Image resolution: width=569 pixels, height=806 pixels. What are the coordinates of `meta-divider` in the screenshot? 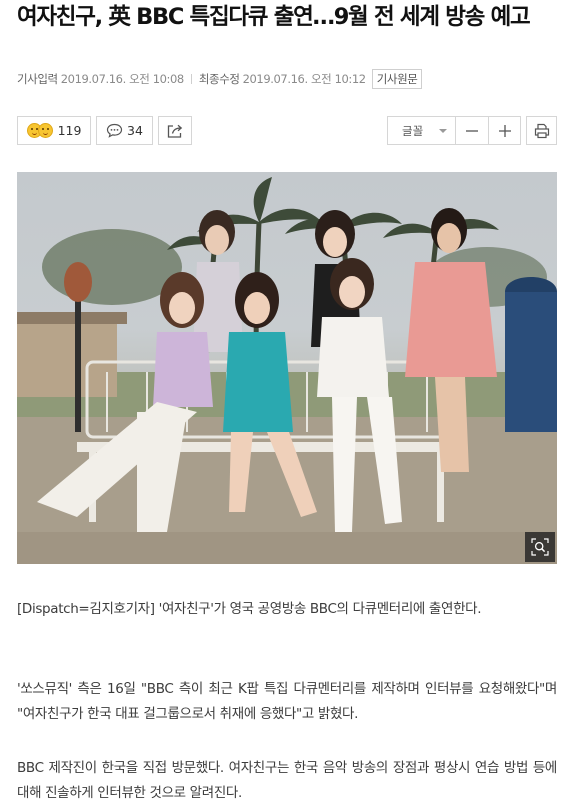 It's located at (191, 79).